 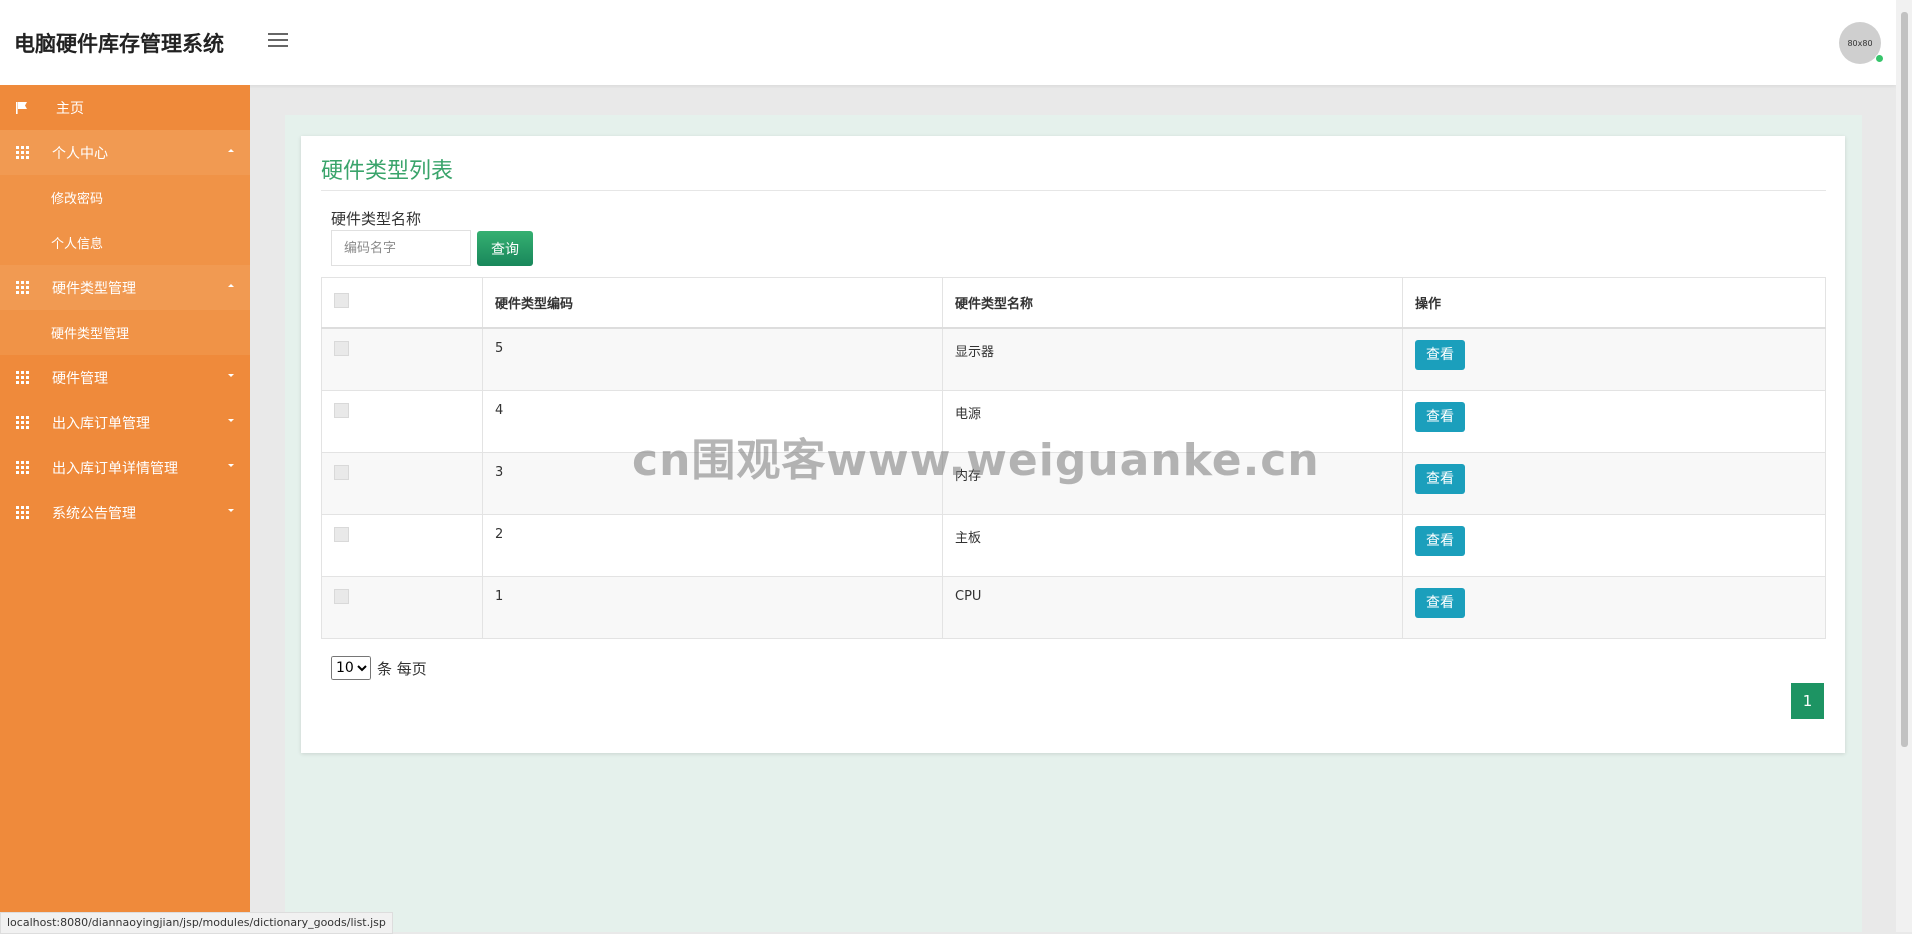 What do you see at coordinates (125, 242) in the screenshot?
I see `sidebar-item-personal-info: 个人信息` at bounding box center [125, 242].